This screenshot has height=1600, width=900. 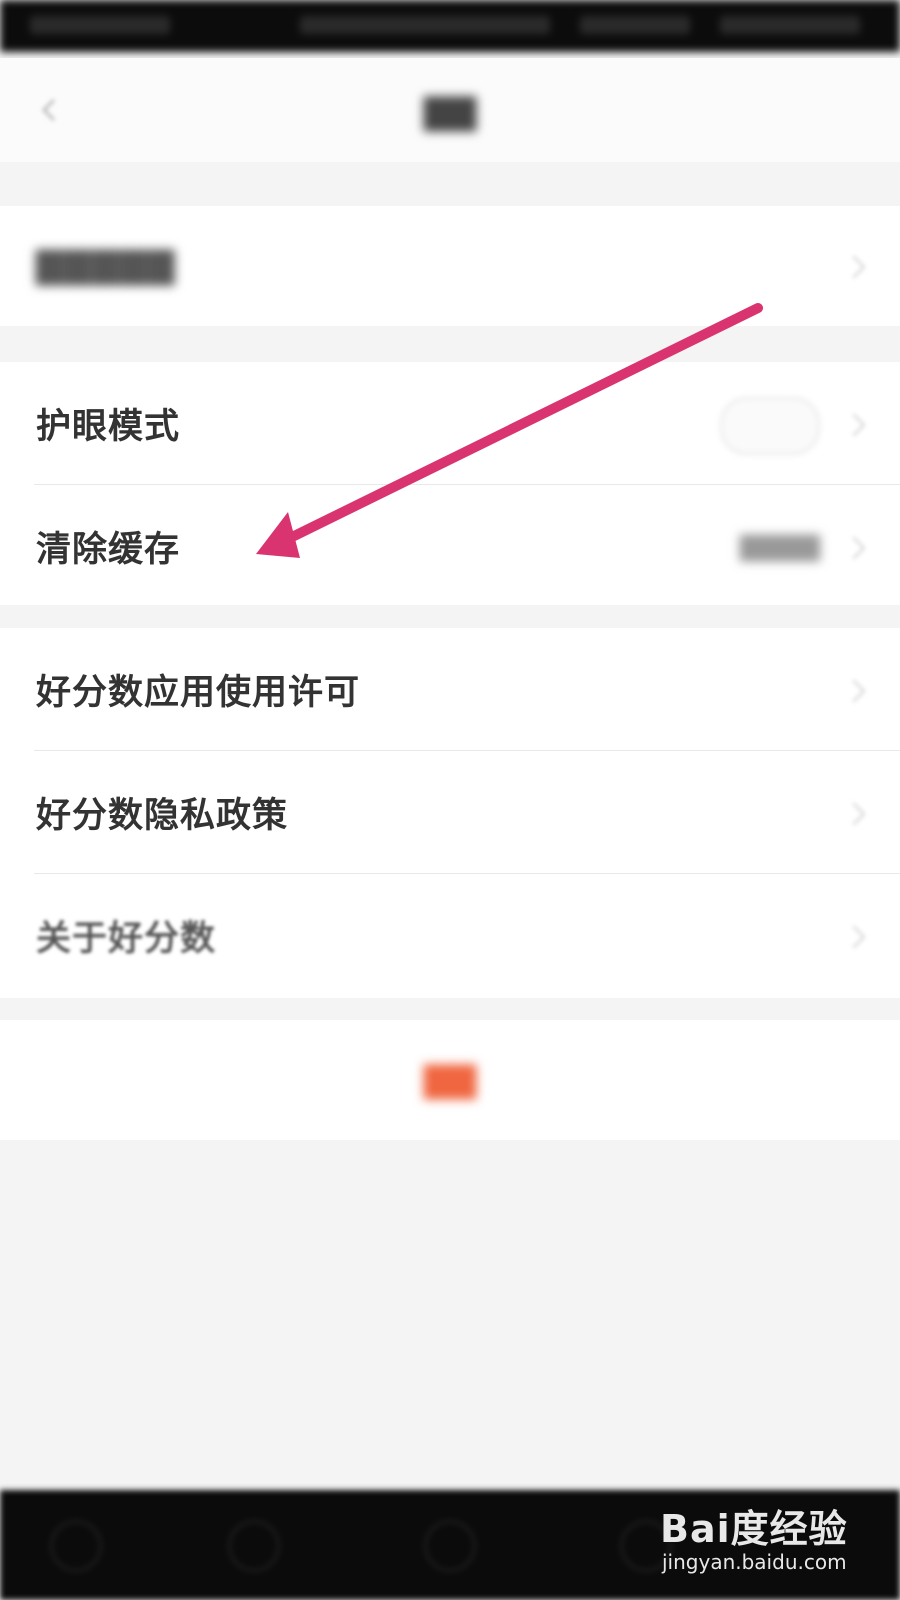 I want to click on clock-battery, so click(x=790, y=25).